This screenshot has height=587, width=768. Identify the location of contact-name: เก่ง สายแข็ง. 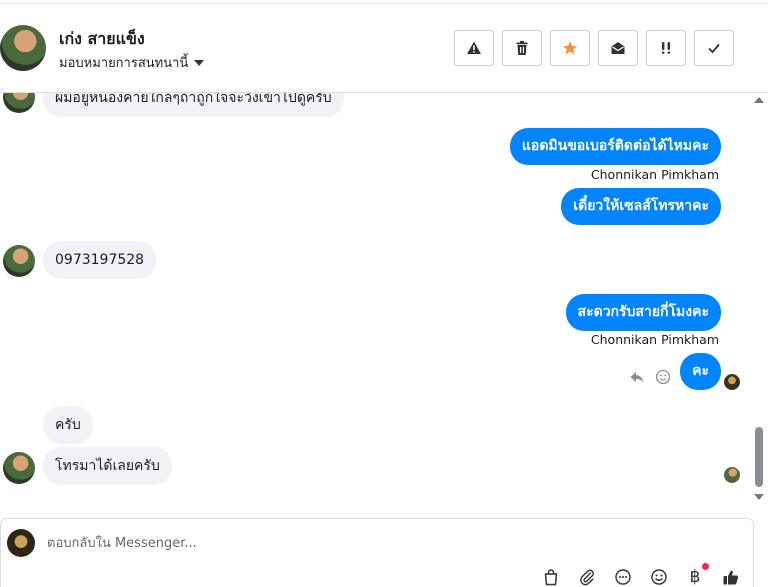
(102, 39).